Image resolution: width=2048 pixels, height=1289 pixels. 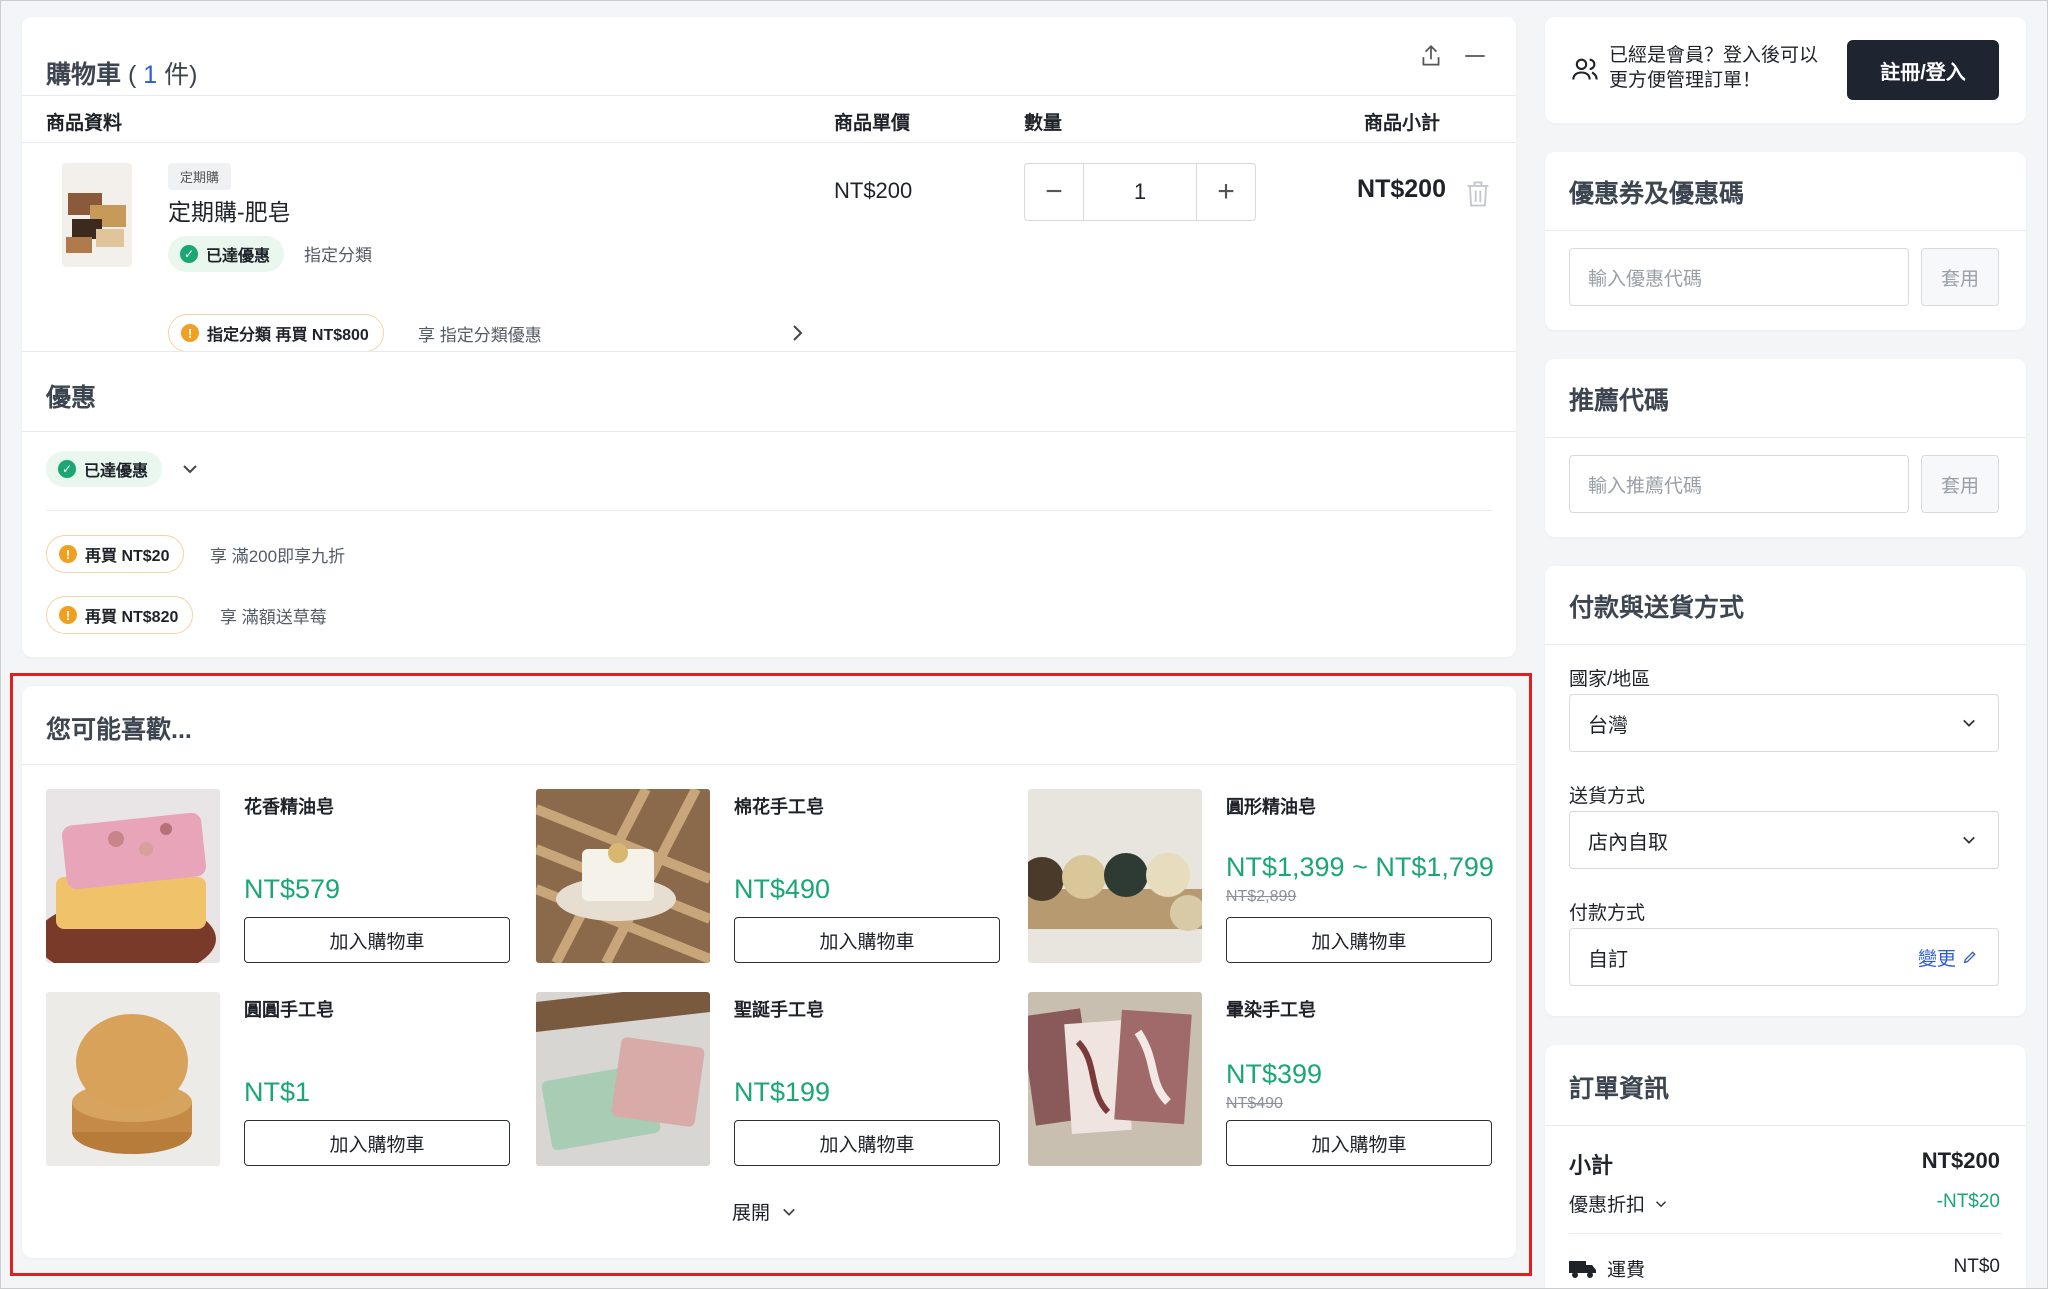 What do you see at coordinates (1585, 69) in the screenshot?
I see `users-icon` at bounding box center [1585, 69].